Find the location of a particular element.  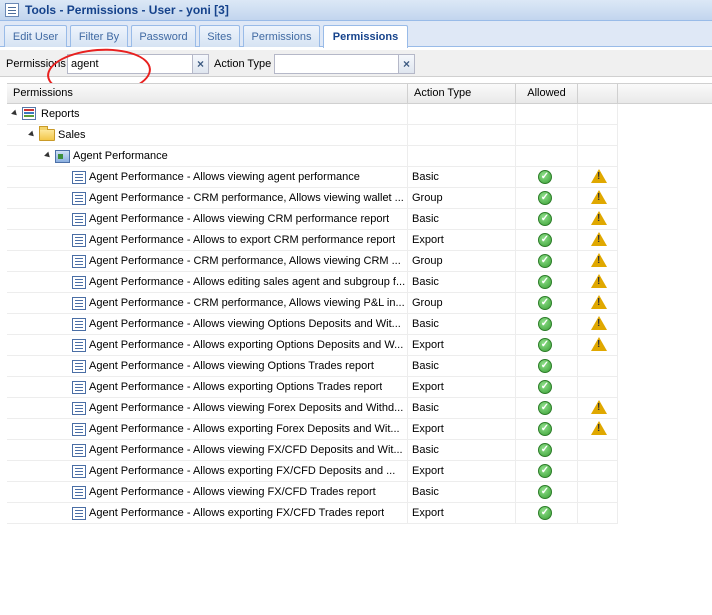

action-type-value: Group is located at coordinates (427, 303).